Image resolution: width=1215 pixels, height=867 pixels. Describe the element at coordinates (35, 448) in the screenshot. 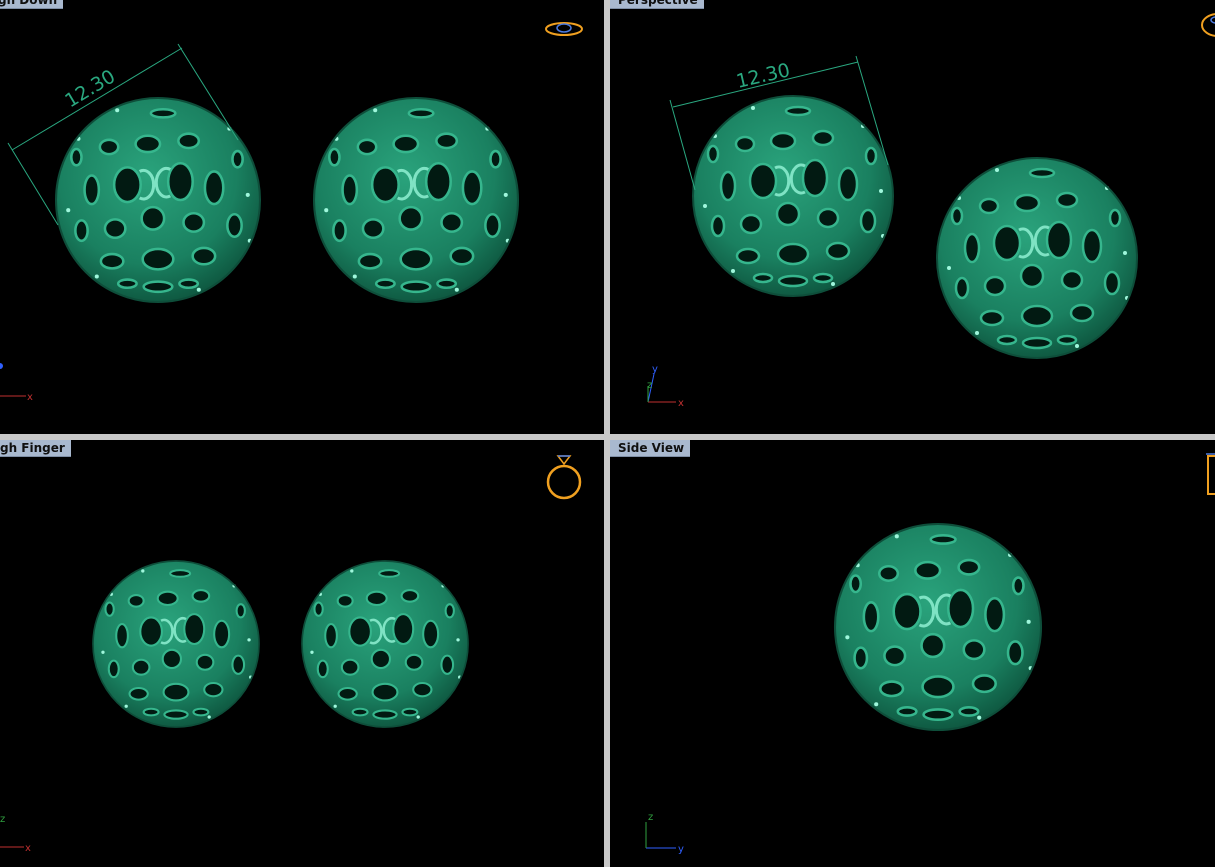

I see `viewport-label: gh Finger` at that location.